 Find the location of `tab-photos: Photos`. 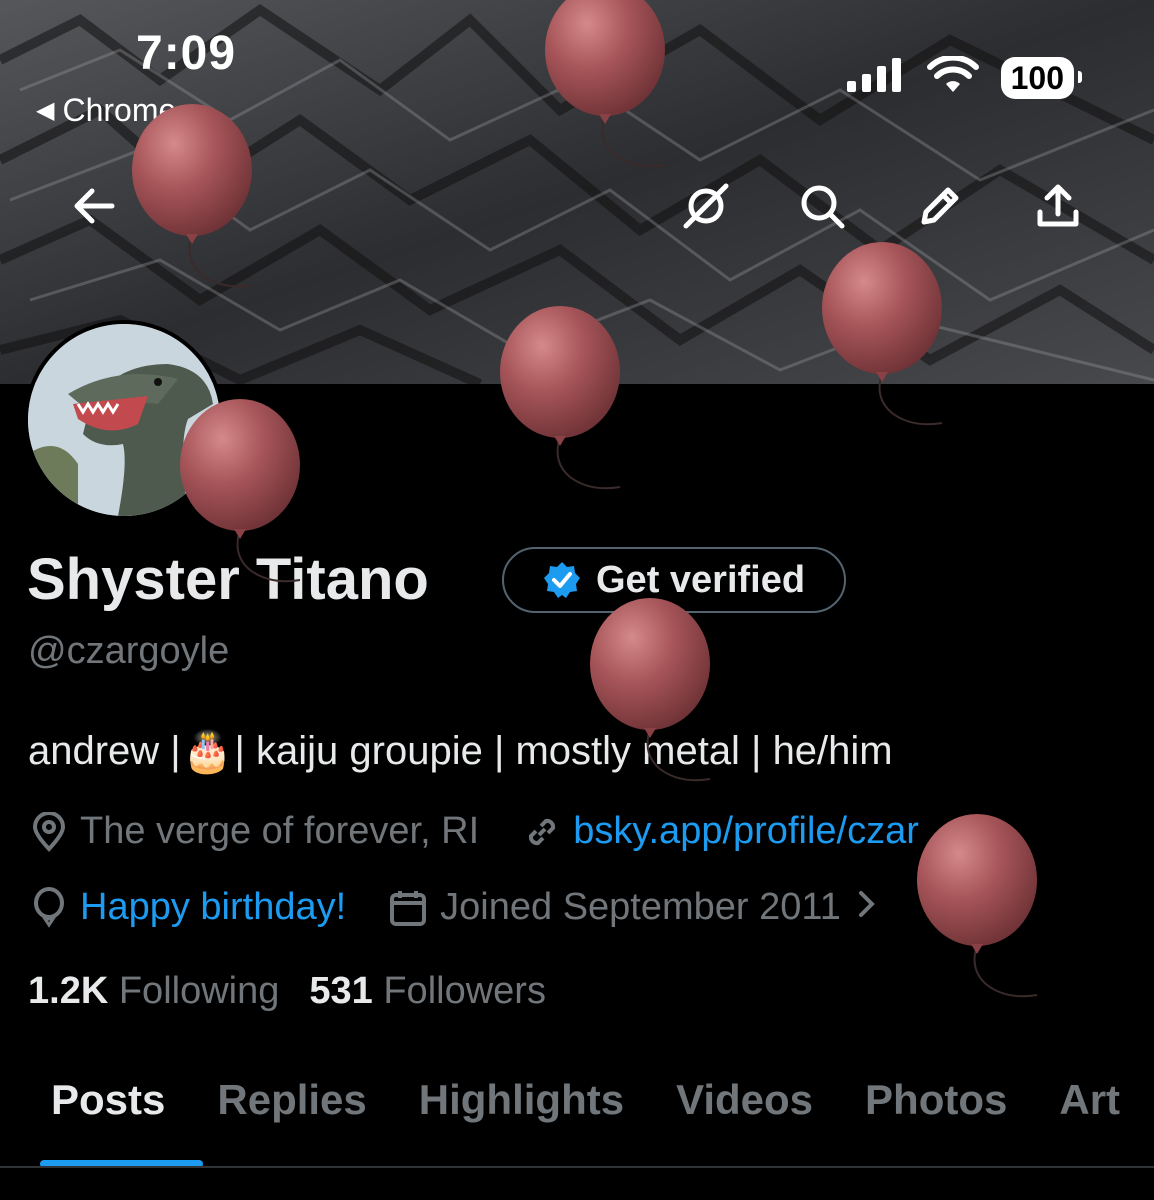

tab-photos: Photos is located at coordinates (936, 1122).